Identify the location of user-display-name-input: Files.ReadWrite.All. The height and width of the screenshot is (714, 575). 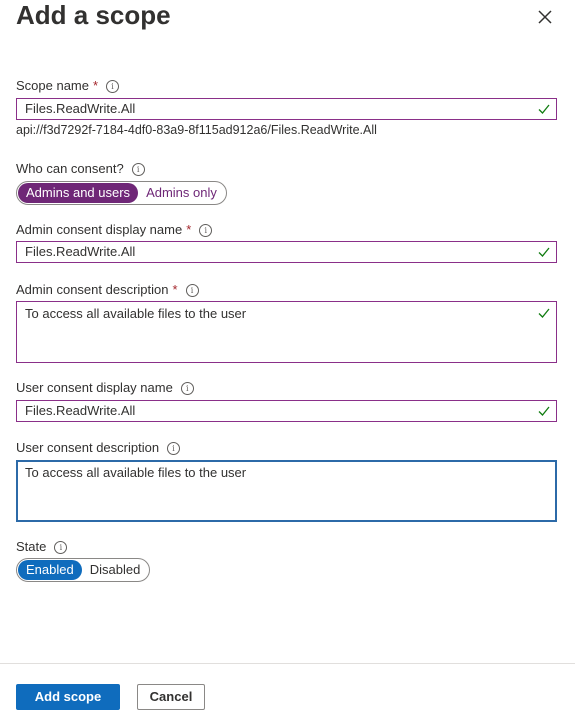
(286, 411).